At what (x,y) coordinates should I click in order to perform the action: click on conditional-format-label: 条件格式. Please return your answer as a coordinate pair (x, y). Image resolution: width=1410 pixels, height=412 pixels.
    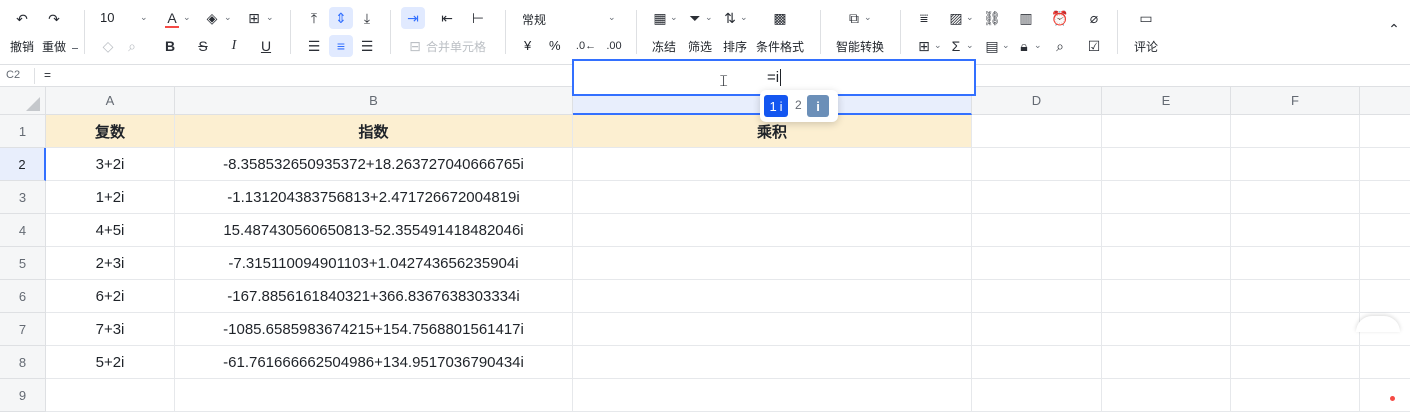
    Looking at the image, I should click on (780, 46).